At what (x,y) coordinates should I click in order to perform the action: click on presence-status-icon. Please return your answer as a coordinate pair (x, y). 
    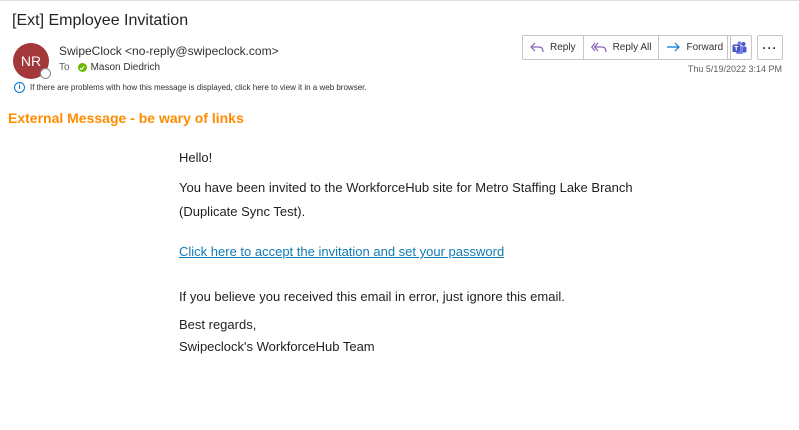
    Looking at the image, I should click on (45, 73).